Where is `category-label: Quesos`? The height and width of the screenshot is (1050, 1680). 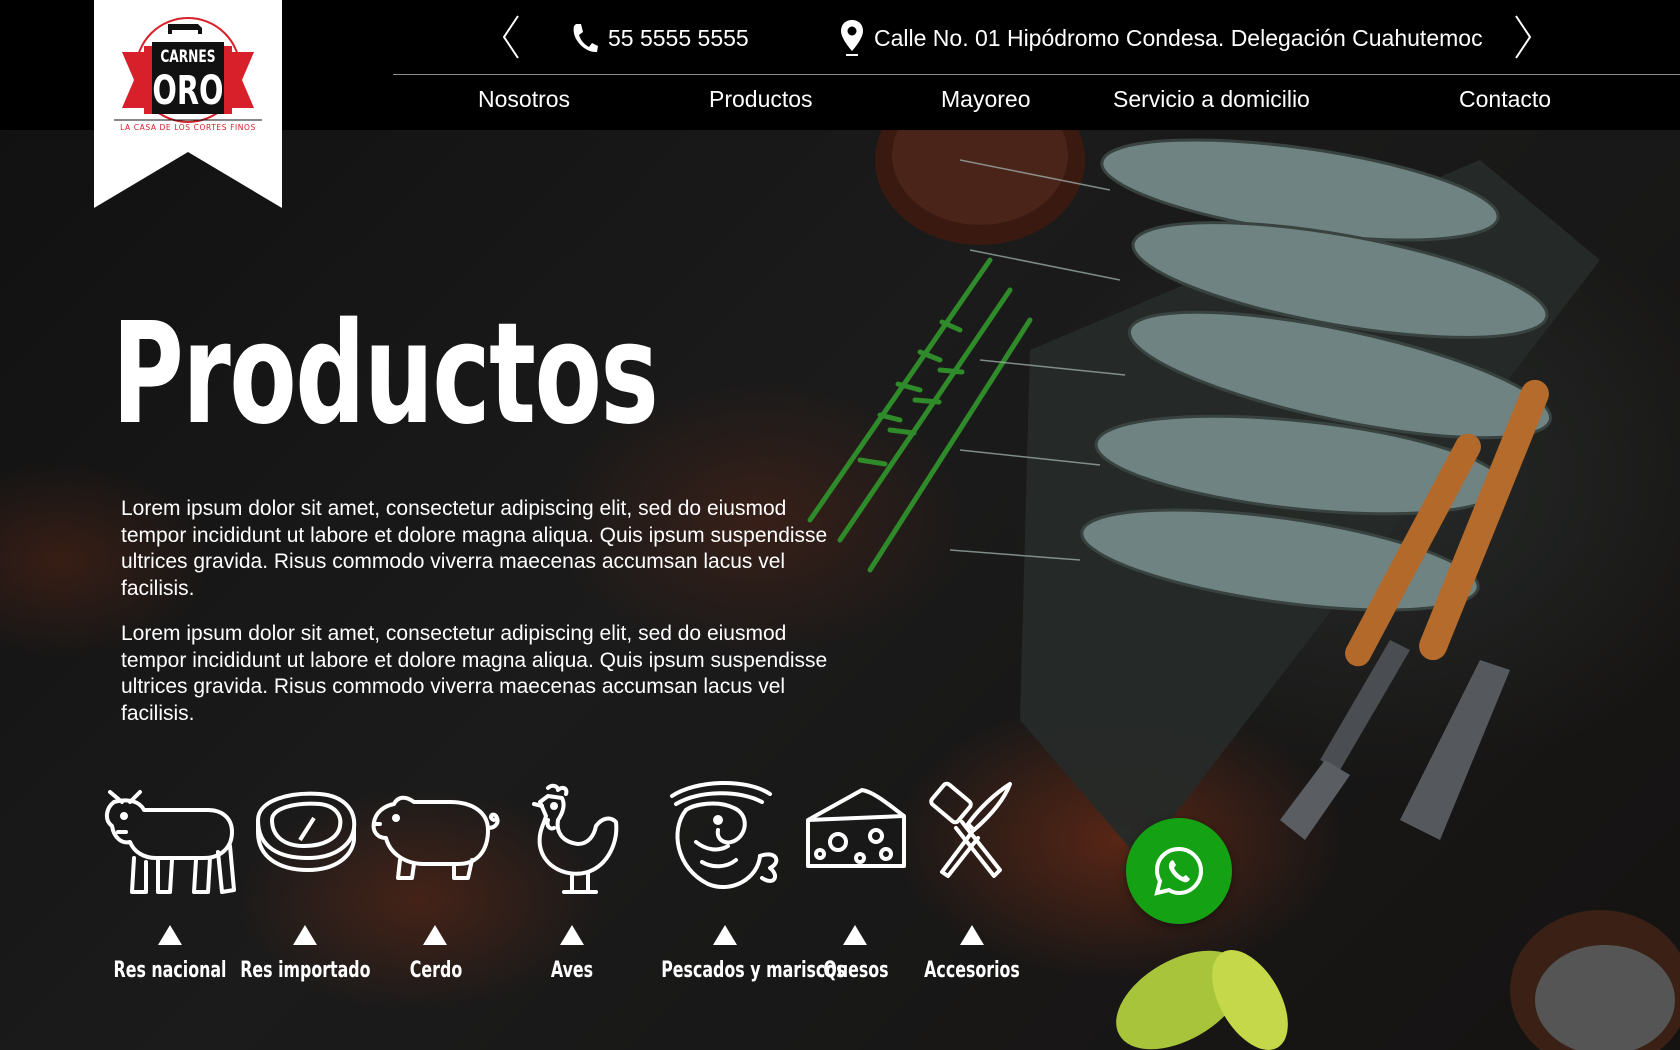
category-label: Quesos is located at coordinates (856, 970).